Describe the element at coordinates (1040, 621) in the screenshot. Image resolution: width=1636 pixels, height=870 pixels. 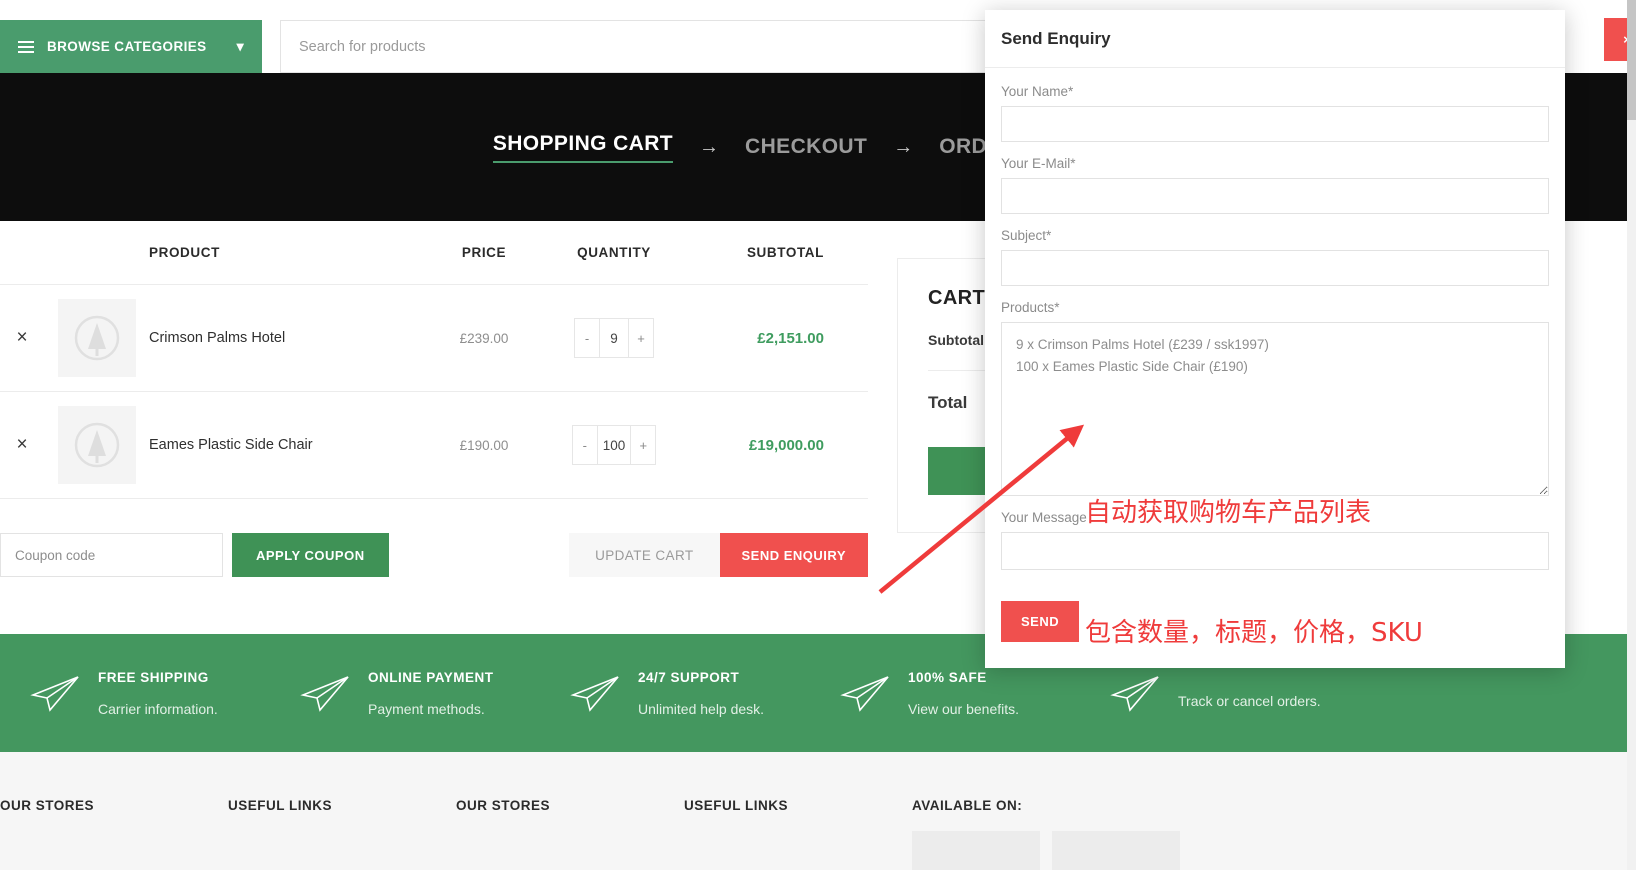
I see `send-button: SEND` at that location.